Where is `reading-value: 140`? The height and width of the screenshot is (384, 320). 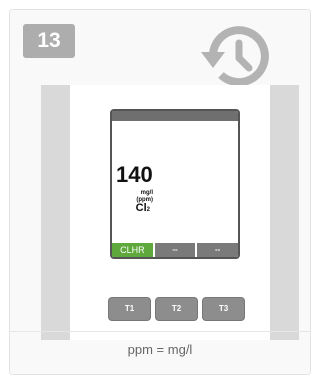
reading-value: 140 is located at coordinates (134, 174).